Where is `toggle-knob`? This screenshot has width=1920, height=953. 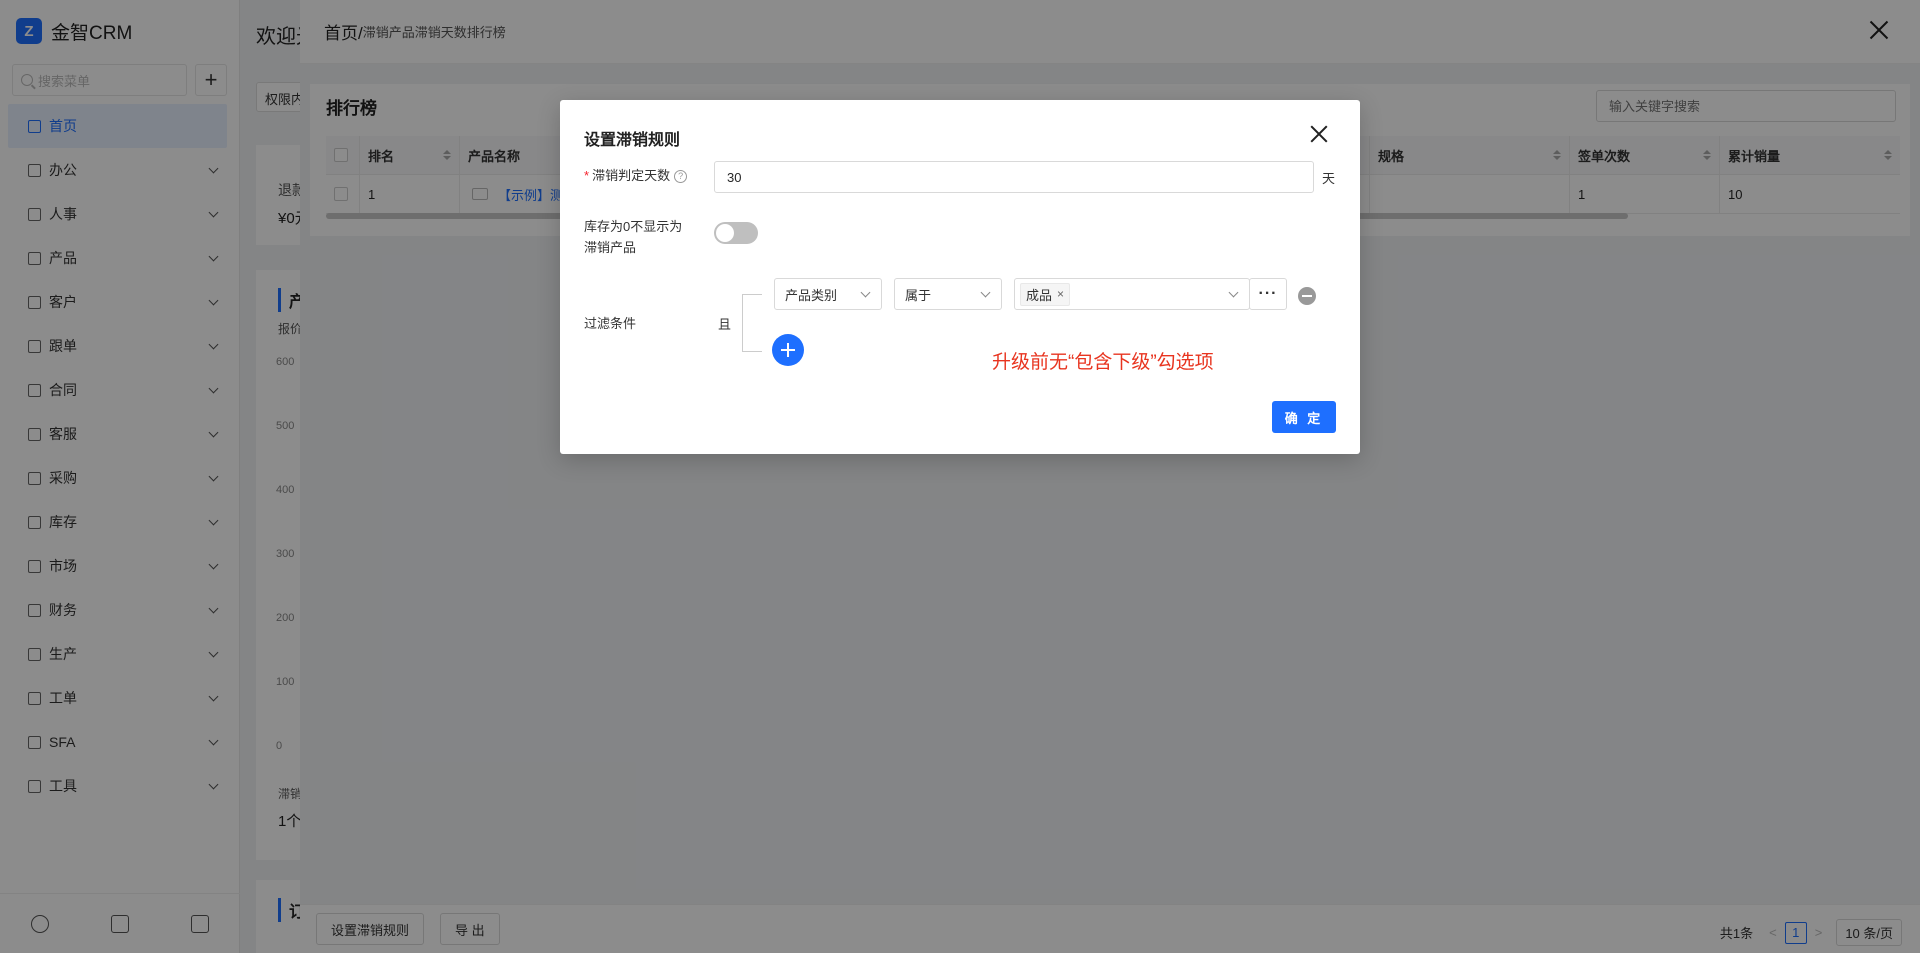
toggle-knob is located at coordinates (725, 233).